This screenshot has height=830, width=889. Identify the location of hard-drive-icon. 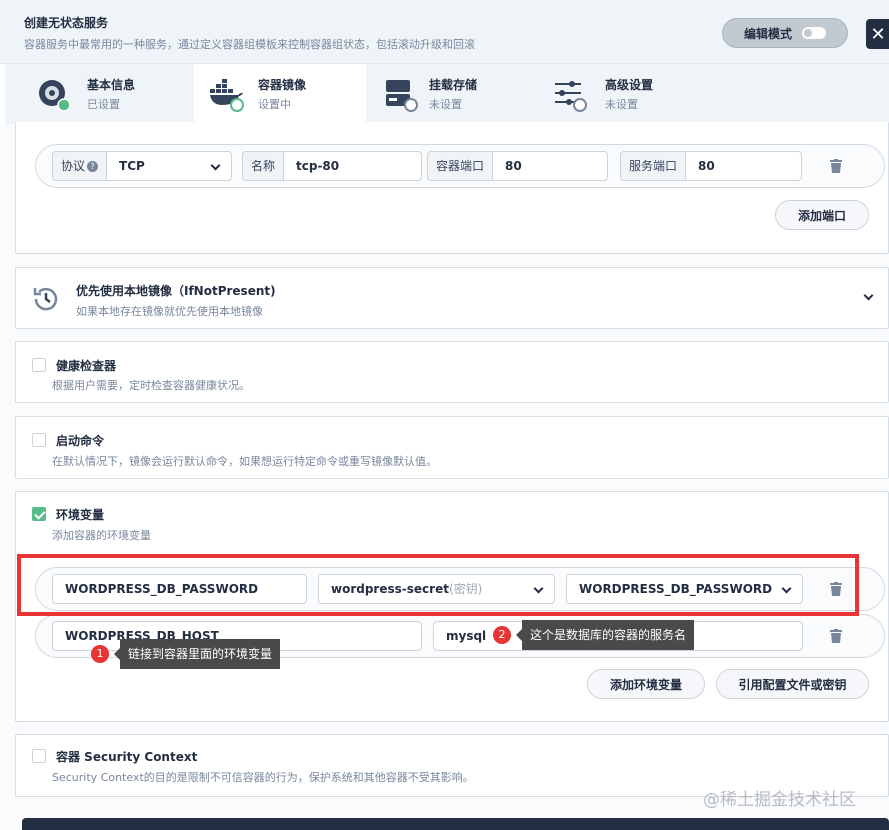
(402, 96).